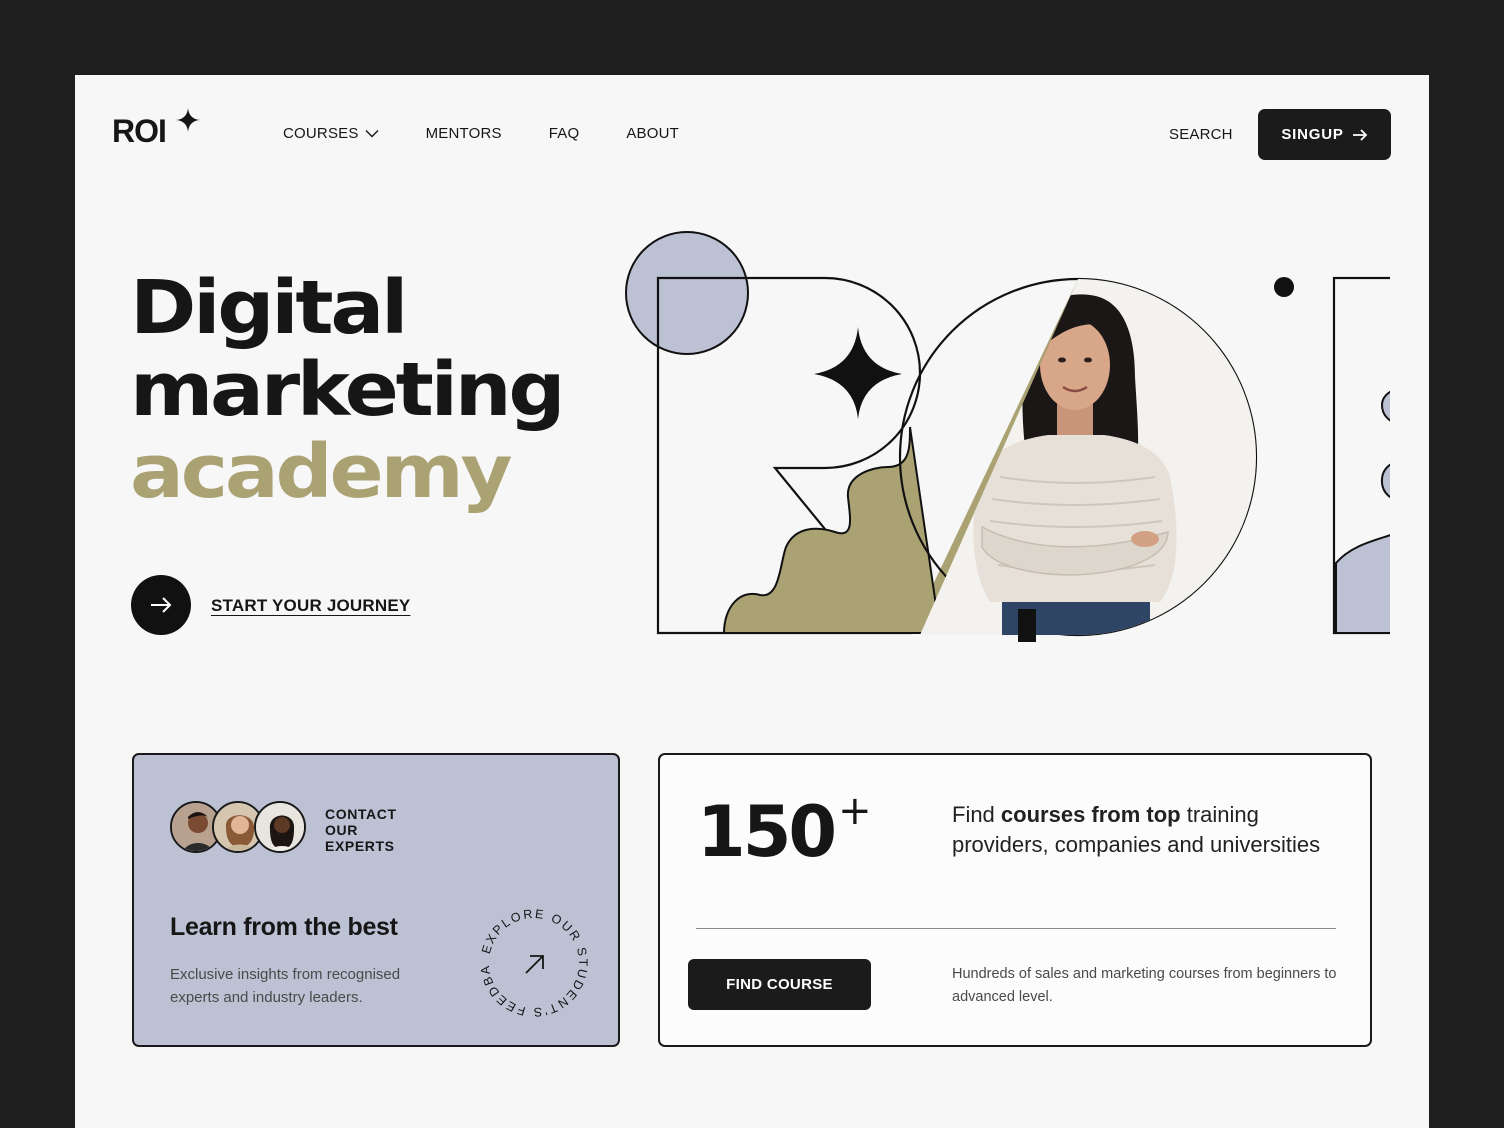  What do you see at coordinates (280, 827) in the screenshot?
I see `avatar` at bounding box center [280, 827].